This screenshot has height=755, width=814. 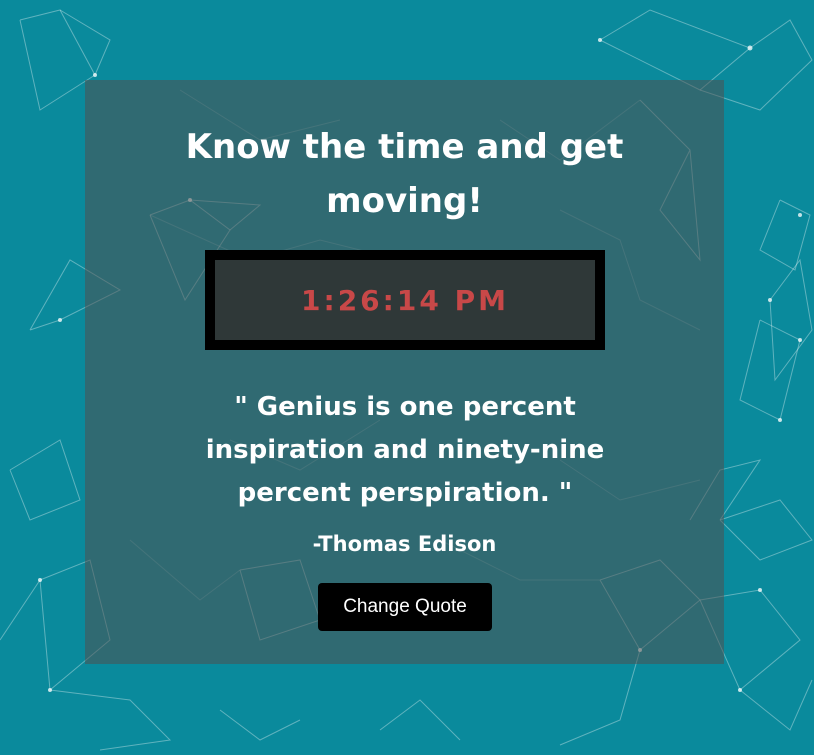 What do you see at coordinates (404, 174) in the screenshot?
I see `page-title: Know the time and get moving!` at bounding box center [404, 174].